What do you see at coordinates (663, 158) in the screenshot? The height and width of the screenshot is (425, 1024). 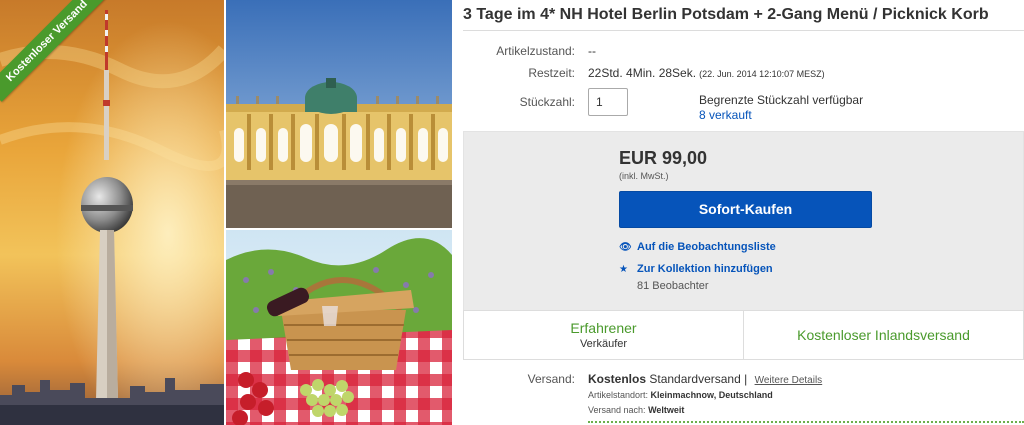 I see `price: EUR 99,00` at bounding box center [663, 158].